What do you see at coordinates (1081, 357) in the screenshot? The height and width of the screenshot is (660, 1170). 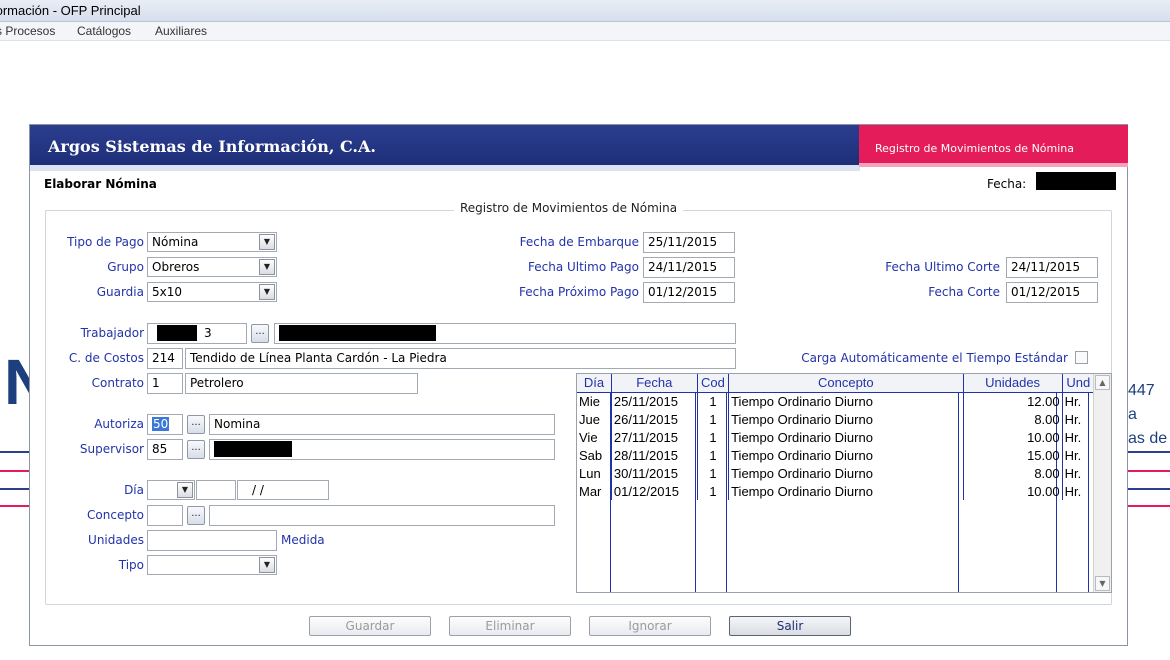 I see `carga-automatica-checkbox` at bounding box center [1081, 357].